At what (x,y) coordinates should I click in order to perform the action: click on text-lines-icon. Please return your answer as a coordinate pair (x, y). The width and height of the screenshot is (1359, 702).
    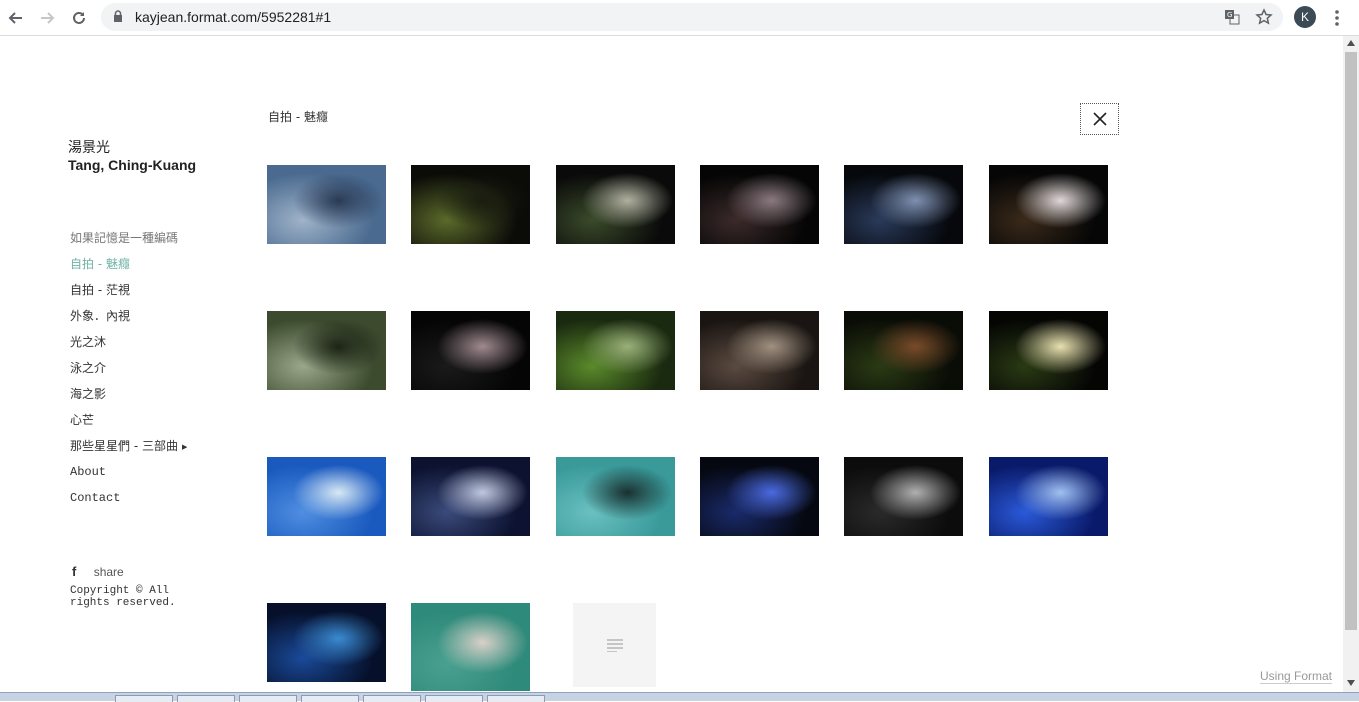
    Looking at the image, I should click on (614, 645).